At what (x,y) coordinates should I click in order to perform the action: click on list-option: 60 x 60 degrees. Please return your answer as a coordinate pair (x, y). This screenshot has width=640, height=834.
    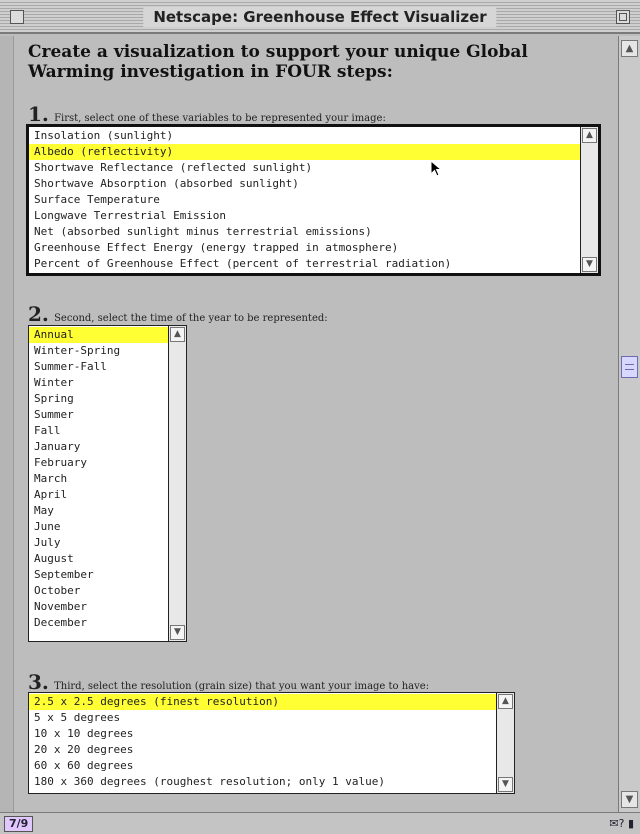
    Looking at the image, I should click on (262, 766).